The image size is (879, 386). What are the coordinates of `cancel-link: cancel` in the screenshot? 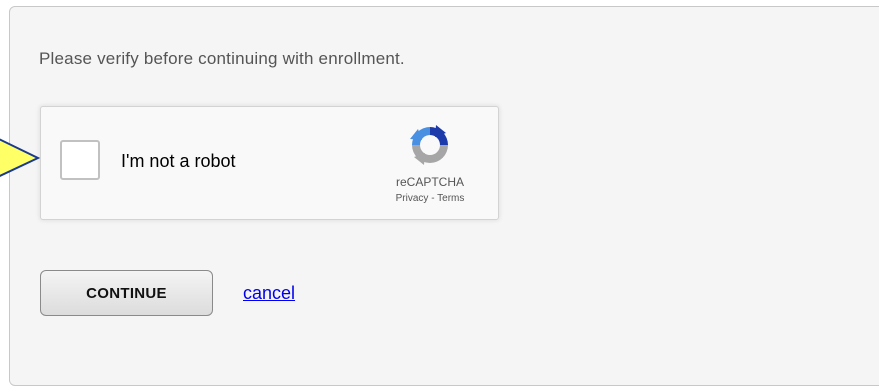 It's located at (269, 293).